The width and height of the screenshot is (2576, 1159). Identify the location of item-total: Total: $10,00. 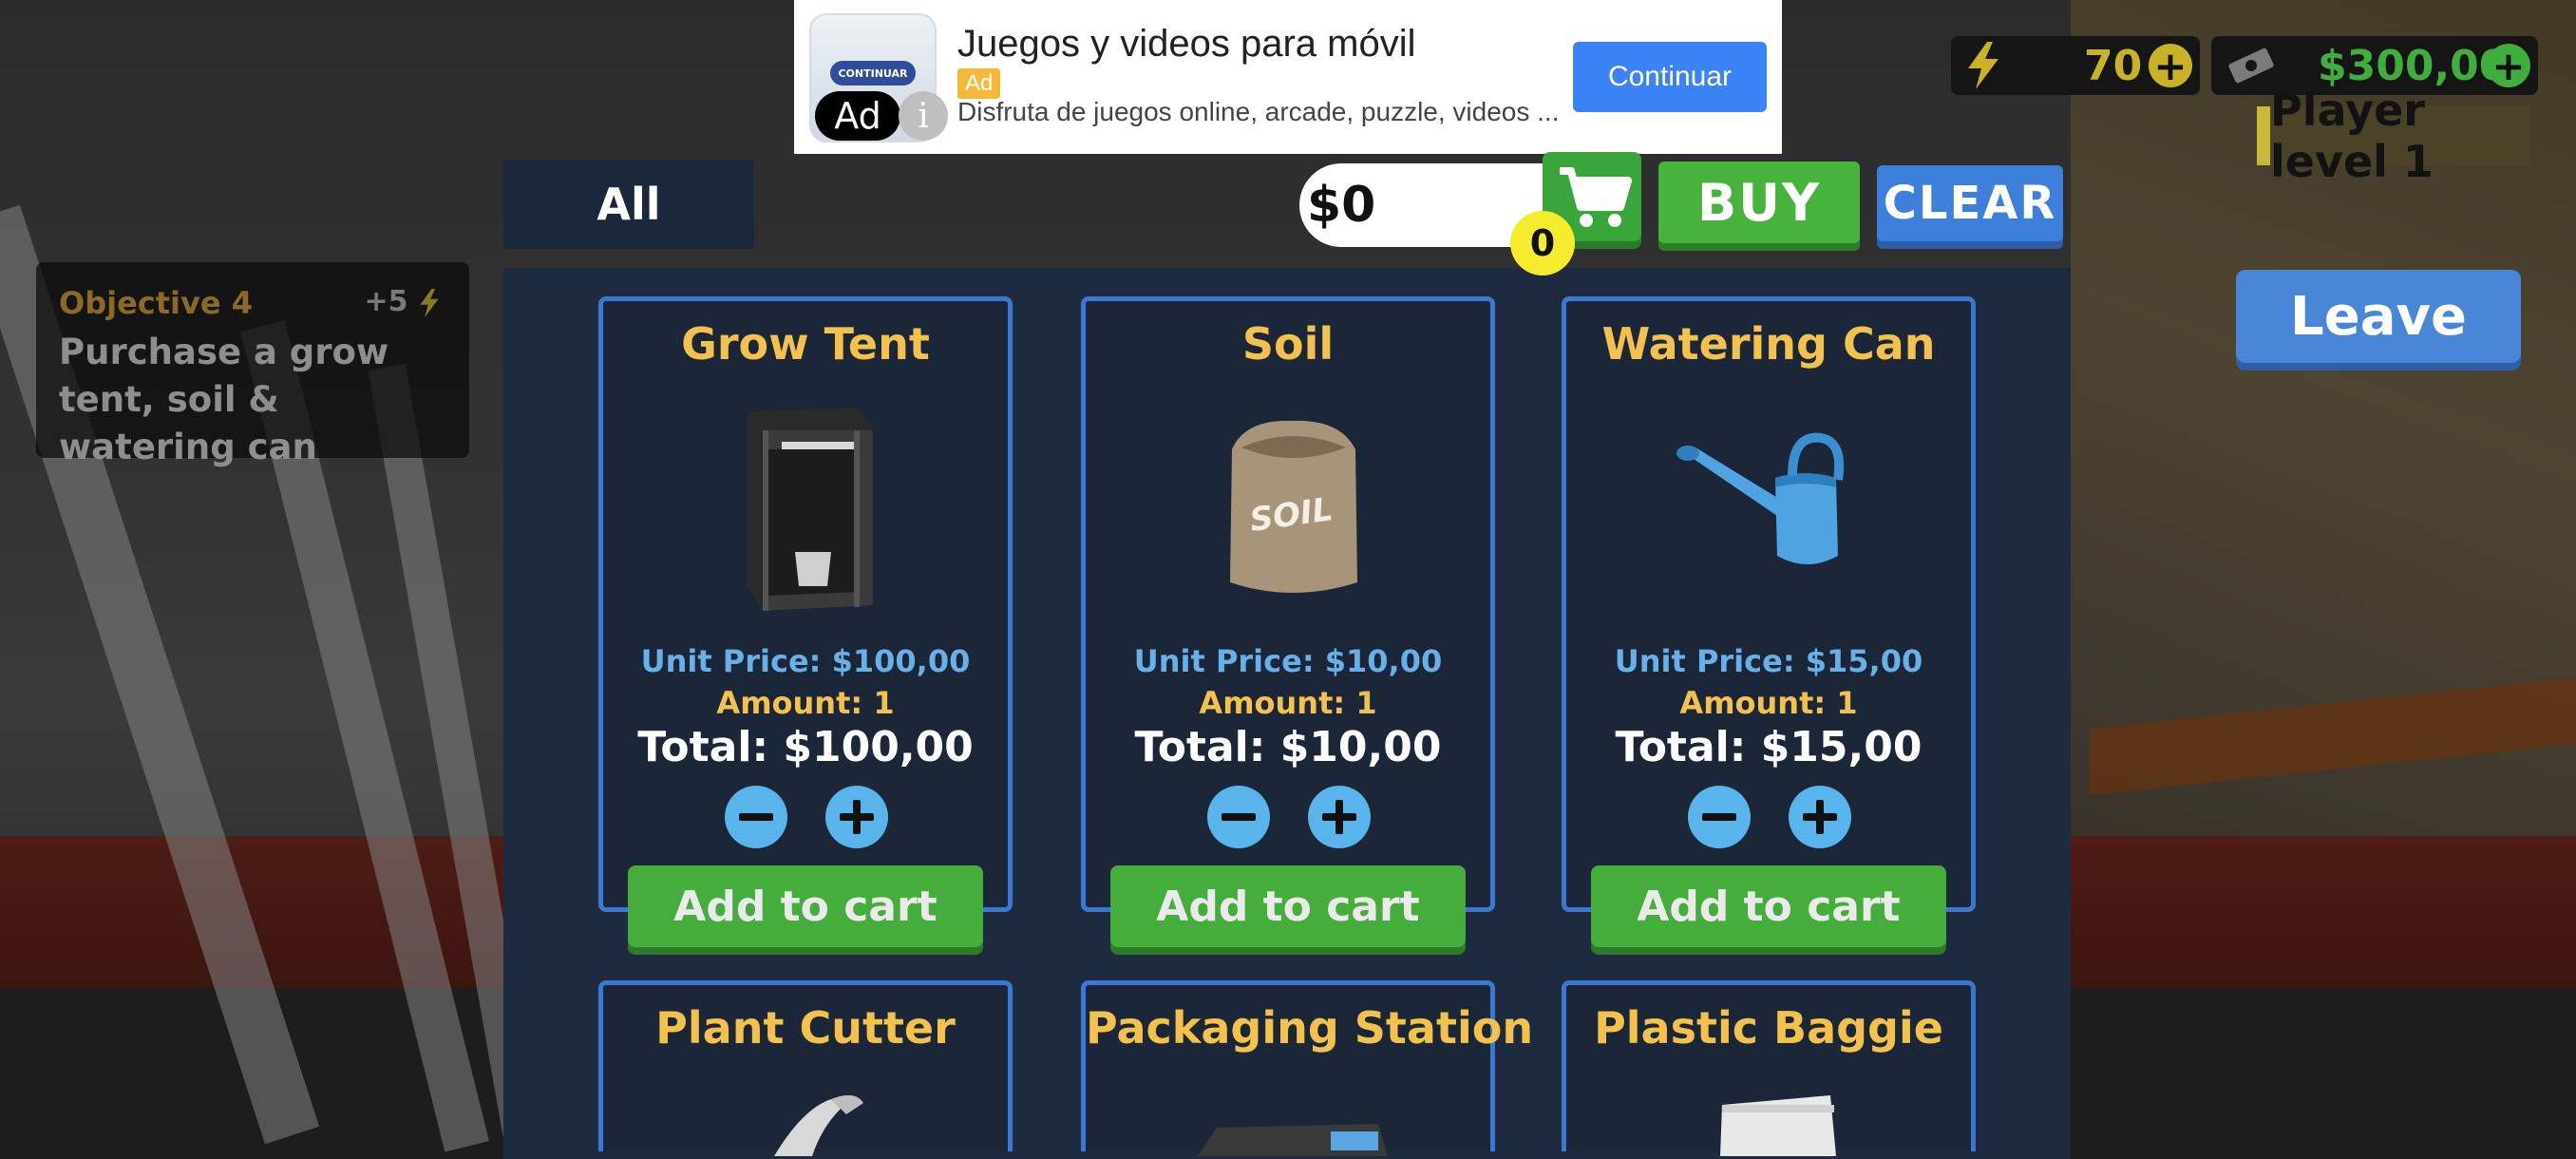
(1288, 747).